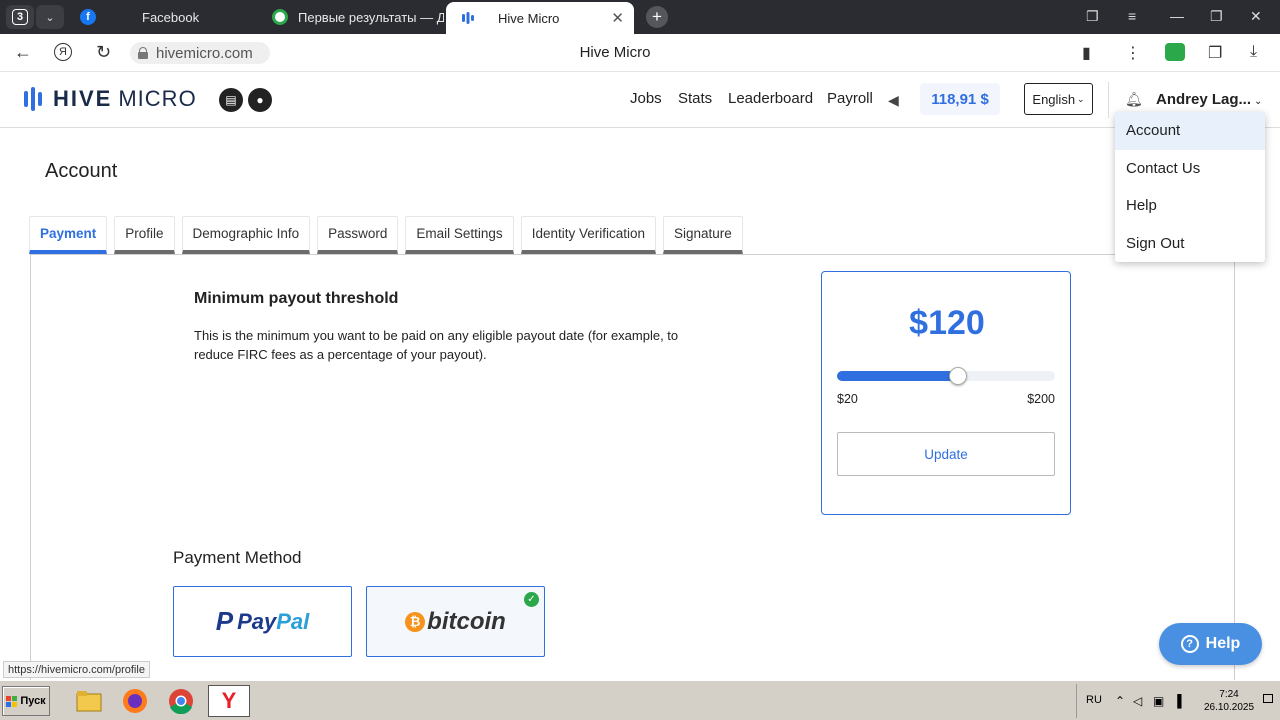 The image size is (1280, 720). Describe the element at coordinates (260, 100) in the screenshot. I see `apple-app-icon: ●` at that location.